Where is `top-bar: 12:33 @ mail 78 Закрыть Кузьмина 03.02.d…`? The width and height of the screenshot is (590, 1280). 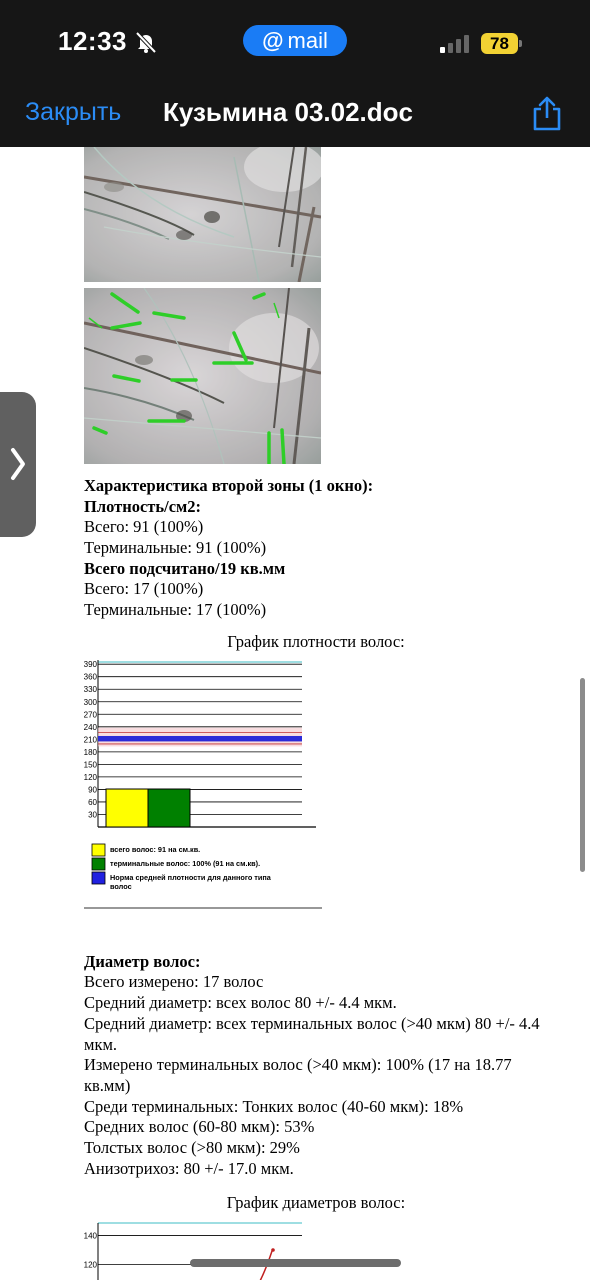
top-bar: 12:33 @ mail 78 Закрыть Кузьмина 03.02.d… is located at coordinates (295, 73).